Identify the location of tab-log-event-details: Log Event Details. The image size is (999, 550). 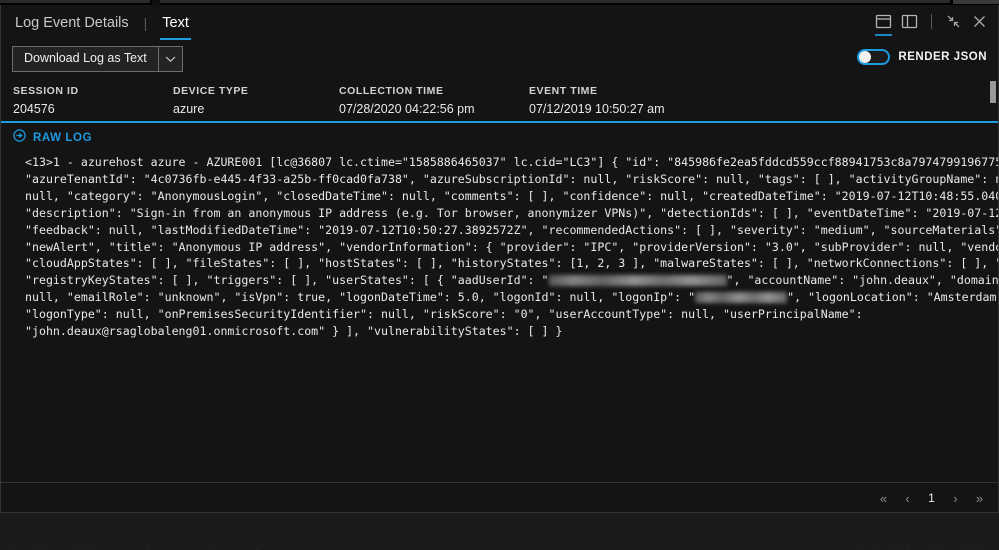
(72, 23).